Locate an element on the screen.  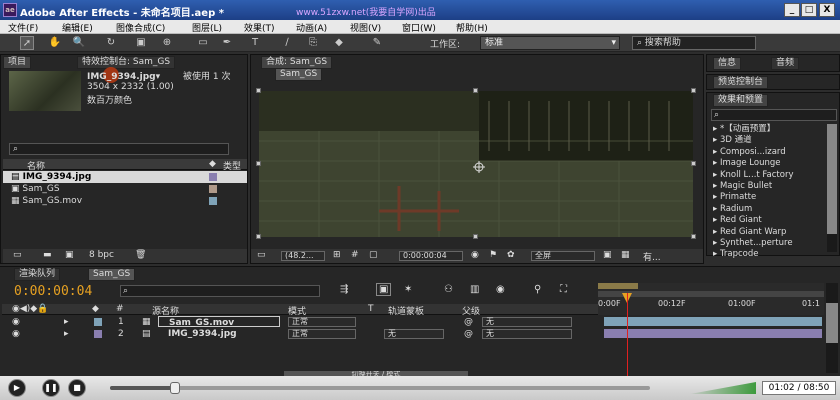
time-ruler: 0:00F 00:12F 01:00F 01:1 is located at coordinates (711, 299).